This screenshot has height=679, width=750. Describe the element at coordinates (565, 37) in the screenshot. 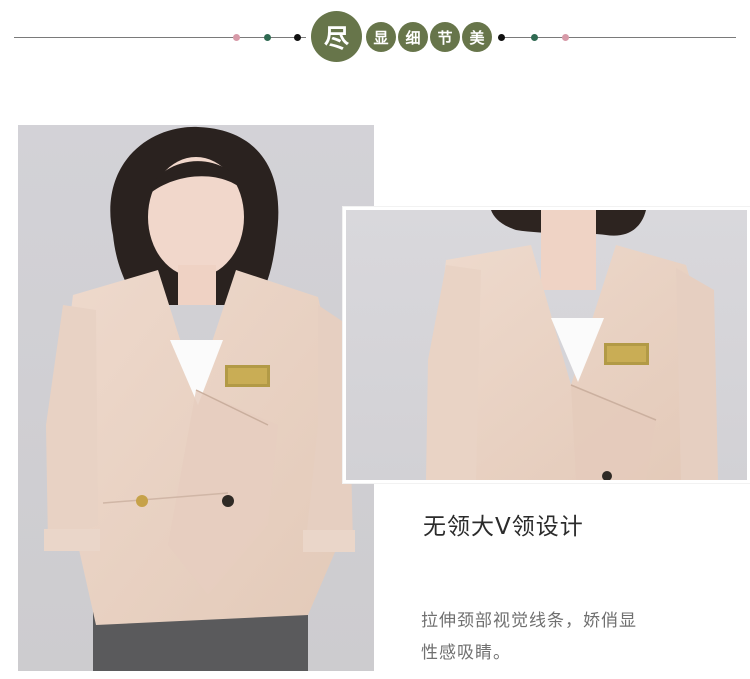

I see `header-dot-pink-right` at that location.